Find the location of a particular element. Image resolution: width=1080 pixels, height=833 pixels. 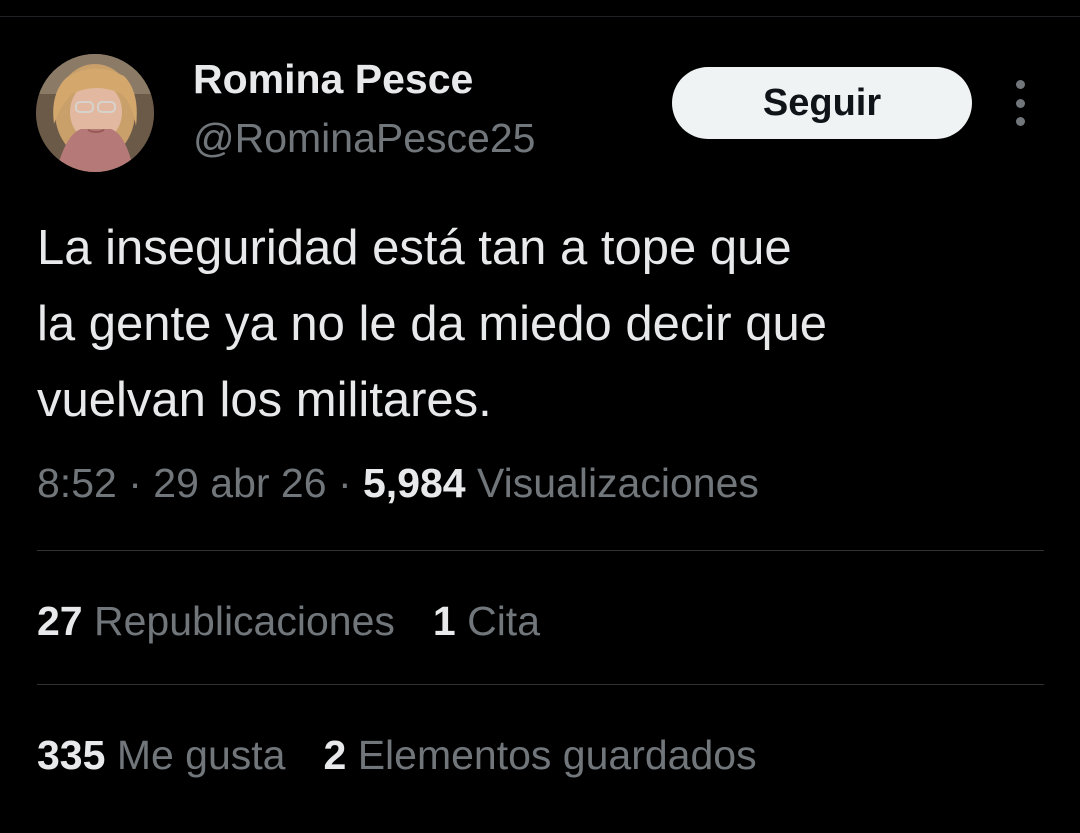

likes-stat: 335 Me gusta is located at coordinates (161, 755).